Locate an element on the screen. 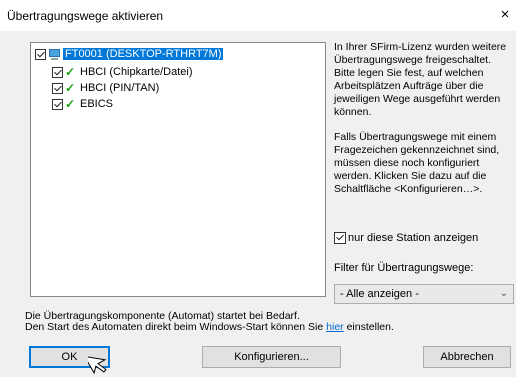 This screenshot has height=378, width=516. here-link: hier is located at coordinates (335, 327).